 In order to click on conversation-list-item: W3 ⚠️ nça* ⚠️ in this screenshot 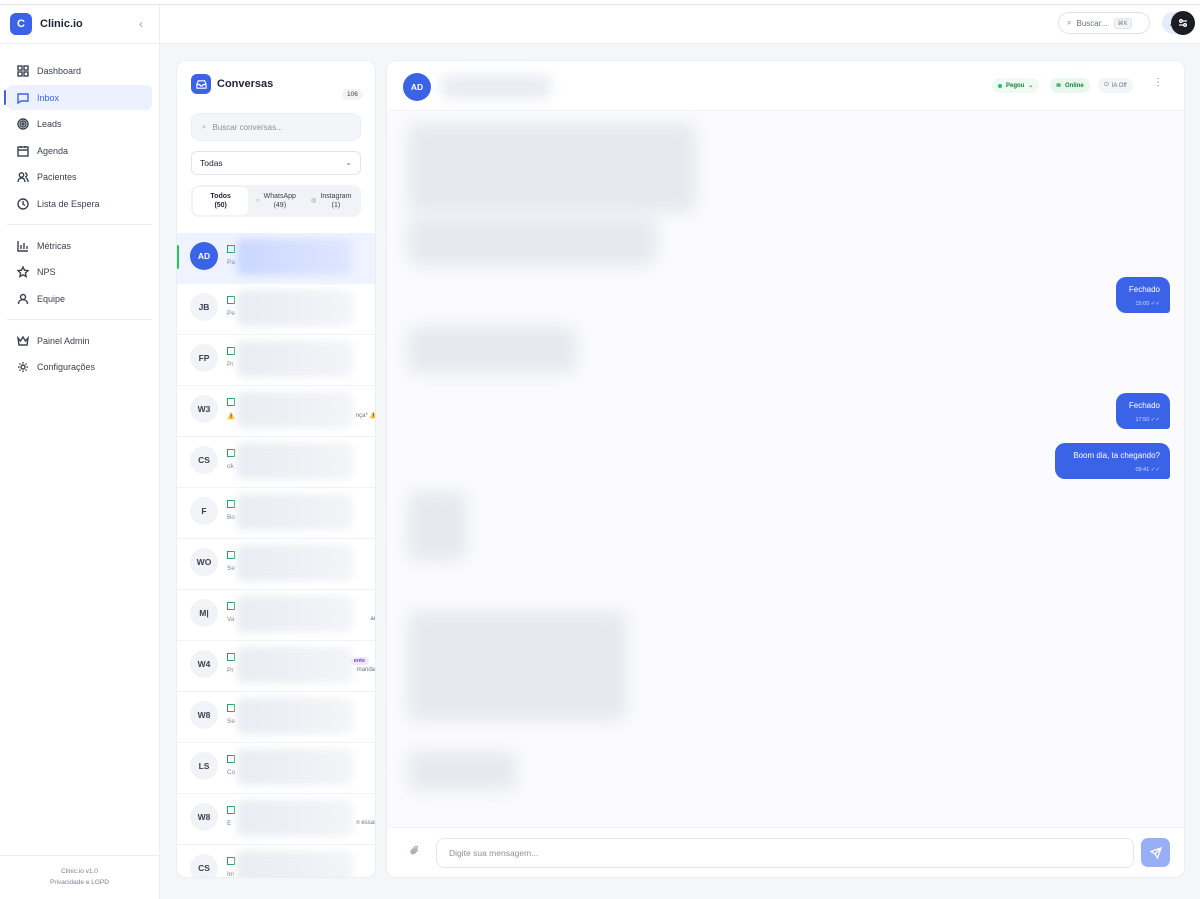, I will do `click(276, 411)`.